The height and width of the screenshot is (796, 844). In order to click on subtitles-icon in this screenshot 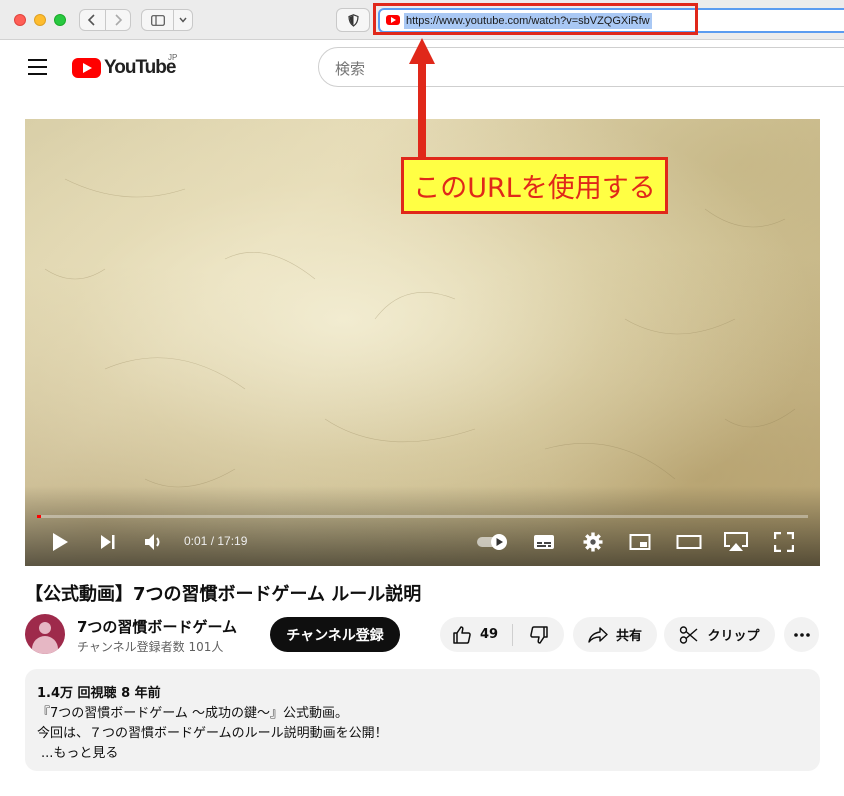, I will do `click(544, 542)`.